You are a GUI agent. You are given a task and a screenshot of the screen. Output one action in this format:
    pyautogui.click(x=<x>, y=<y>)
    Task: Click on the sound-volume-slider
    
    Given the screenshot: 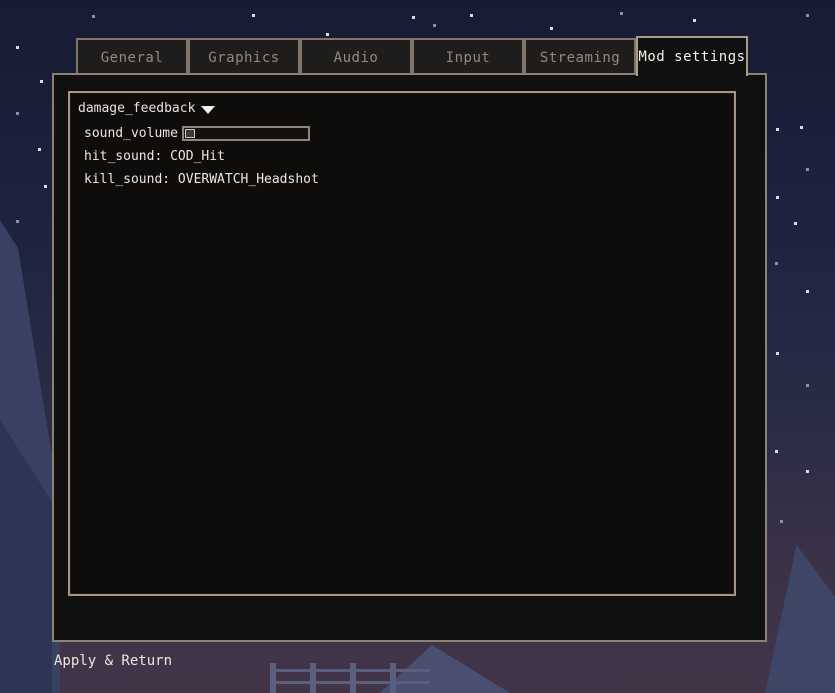 What is the action you would take?
    pyautogui.click(x=245, y=133)
    